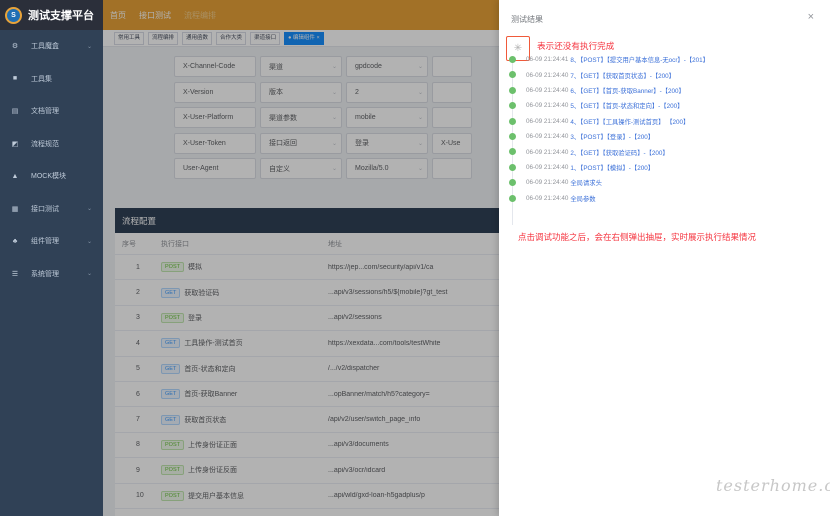 The height and width of the screenshot is (516, 830). Describe the element at coordinates (15, 176) in the screenshot. I see `mock-icon: ▲` at that location.